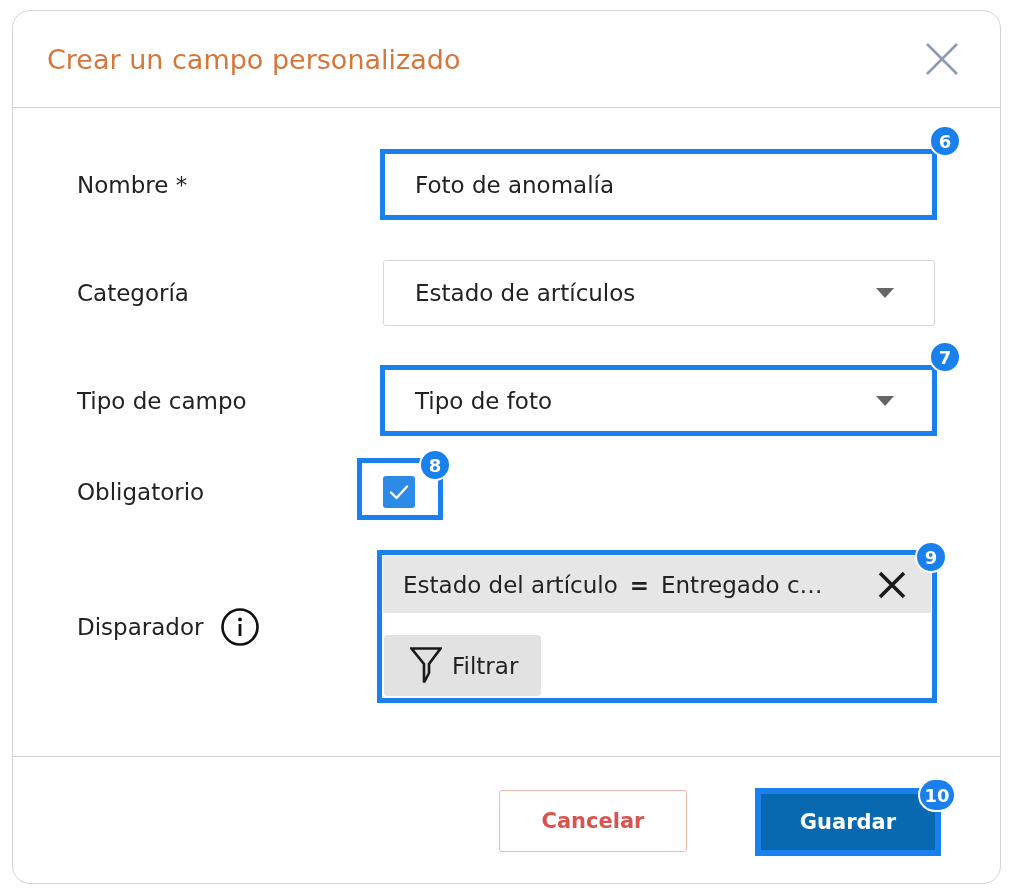  Describe the element at coordinates (132, 185) in the screenshot. I see `field-label: Nombre *` at that location.